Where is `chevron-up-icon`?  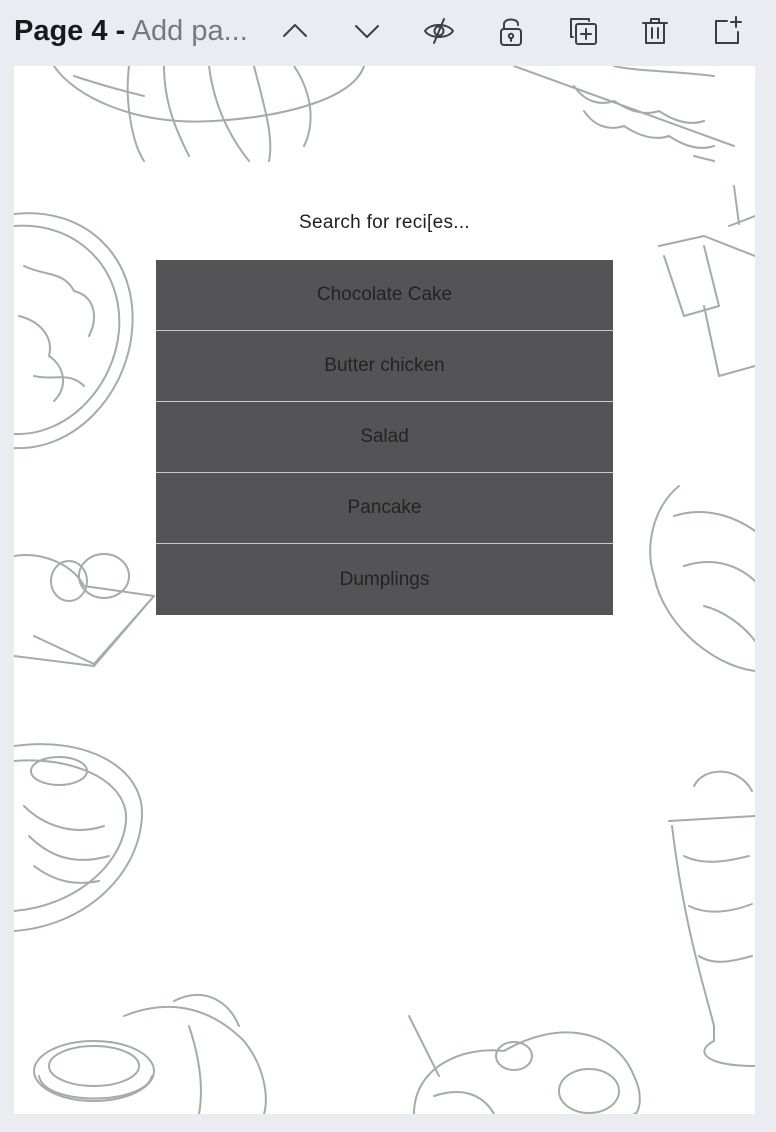 chevron-up-icon is located at coordinates (295, 30).